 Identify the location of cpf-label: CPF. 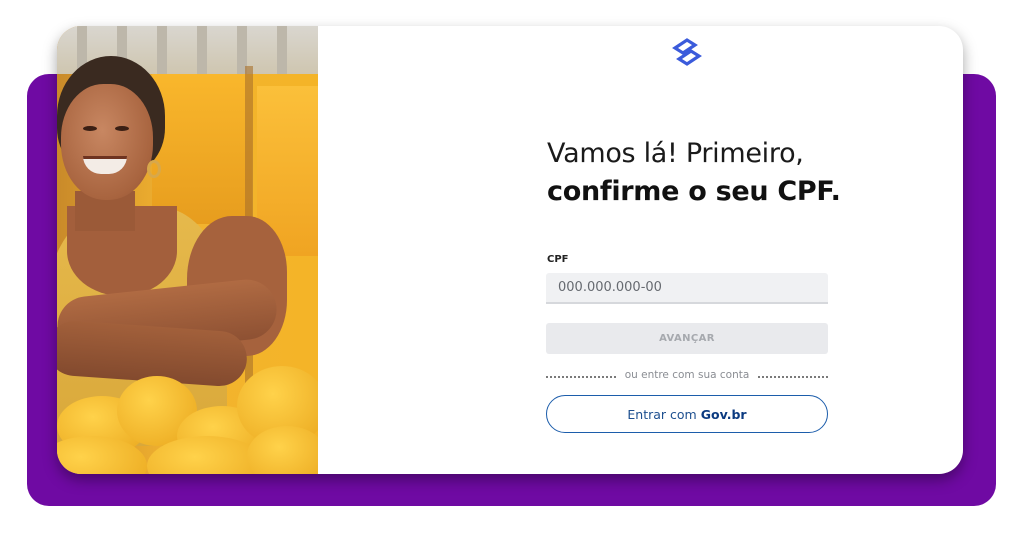
(558, 259).